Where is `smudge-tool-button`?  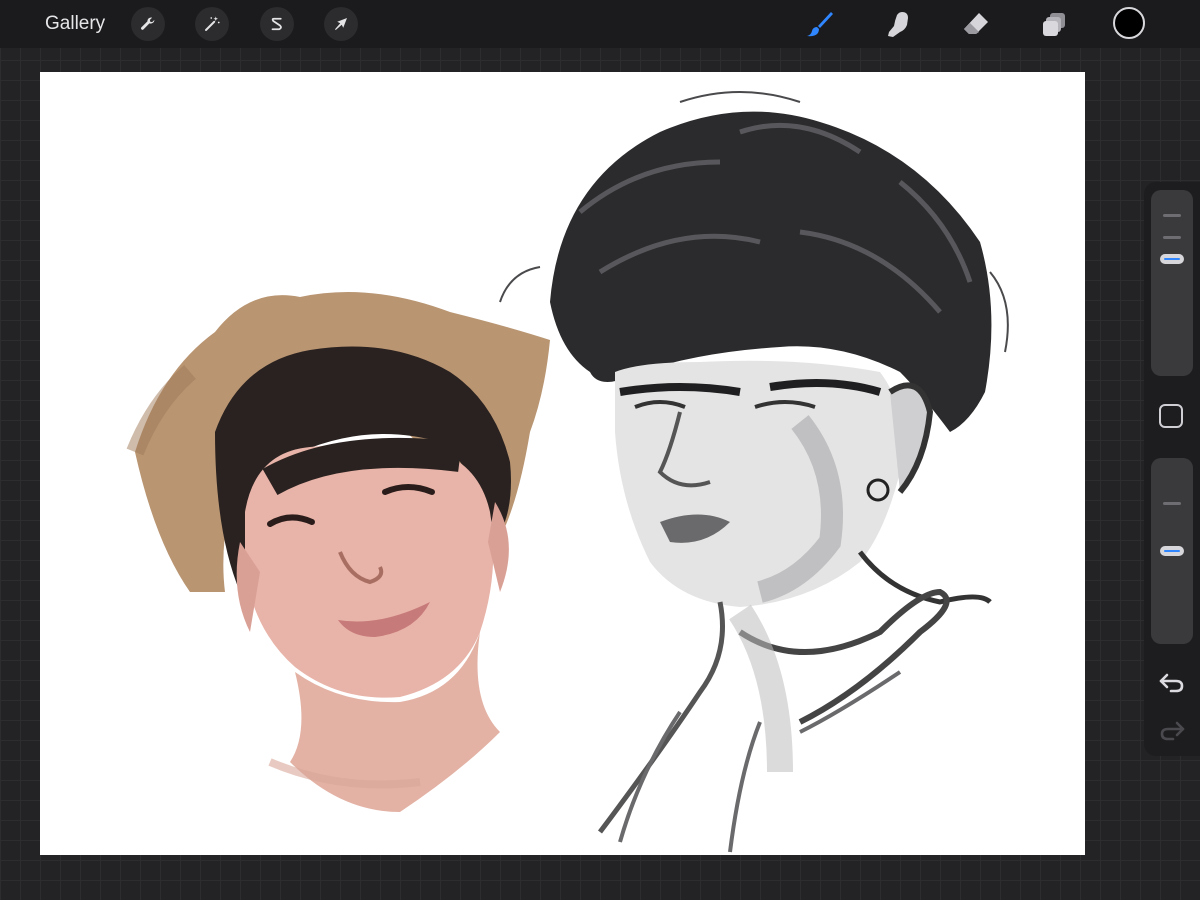 smudge-tool-button is located at coordinates (898, 24).